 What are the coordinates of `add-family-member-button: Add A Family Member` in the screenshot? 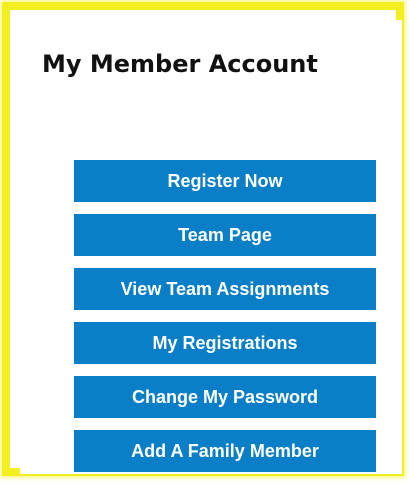 It's located at (225, 451).